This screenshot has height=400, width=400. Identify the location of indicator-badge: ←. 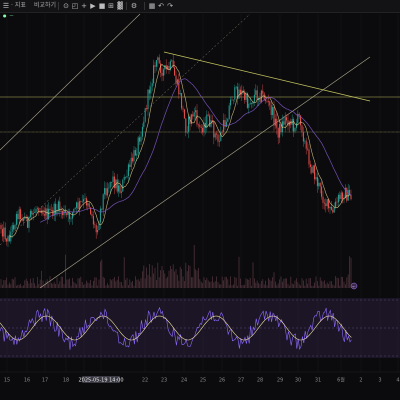
(354, 286).